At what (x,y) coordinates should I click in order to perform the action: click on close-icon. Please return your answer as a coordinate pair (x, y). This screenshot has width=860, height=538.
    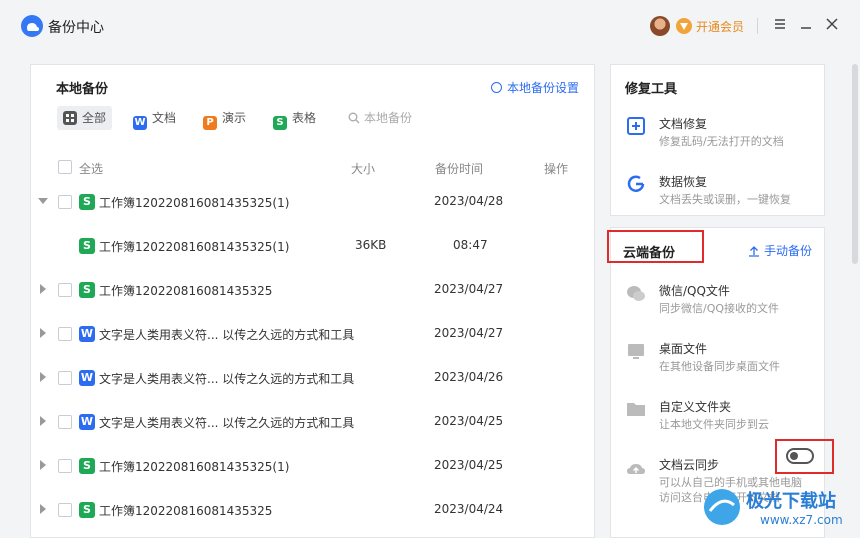
    Looking at the image, I should click on (832, 25).